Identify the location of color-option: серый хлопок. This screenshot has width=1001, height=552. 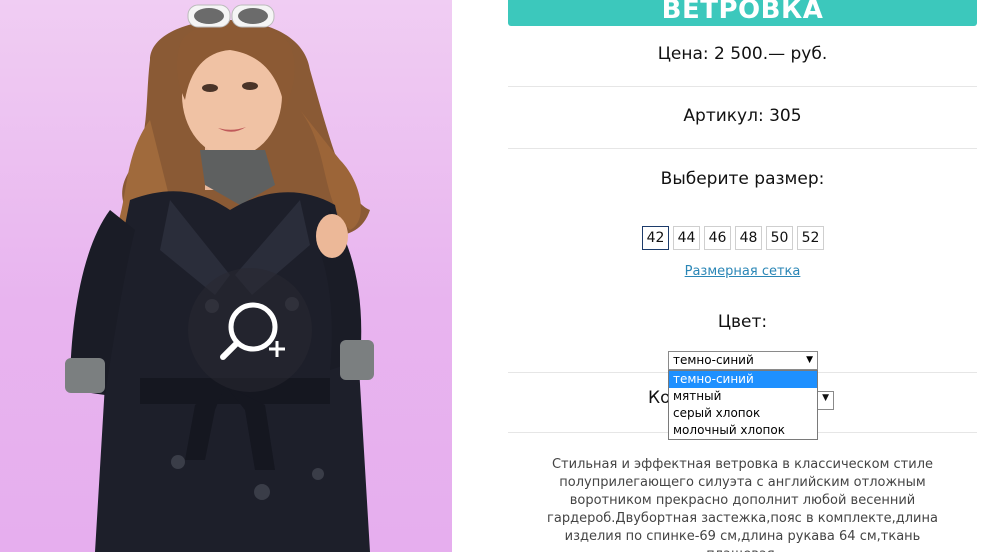
(743, 413).